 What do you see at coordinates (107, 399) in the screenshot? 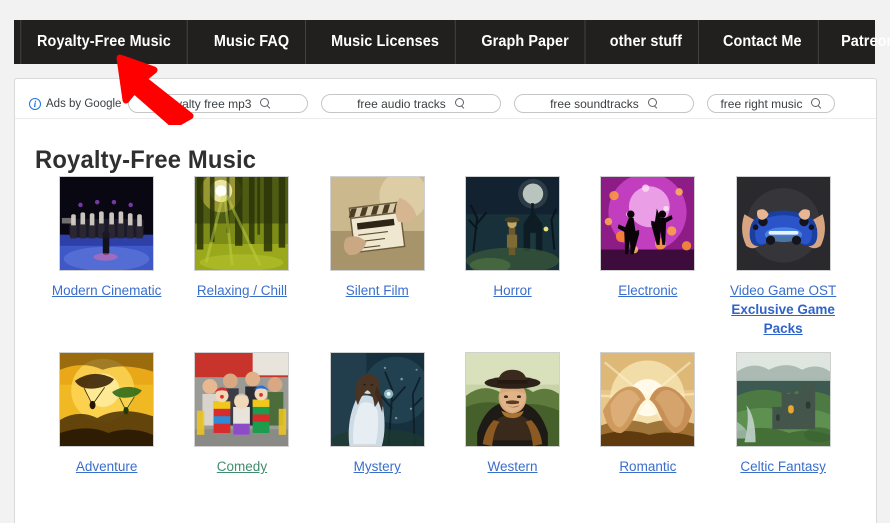
I see `thumbnail-paraglider-sunset` at bounding box center [107, 399].